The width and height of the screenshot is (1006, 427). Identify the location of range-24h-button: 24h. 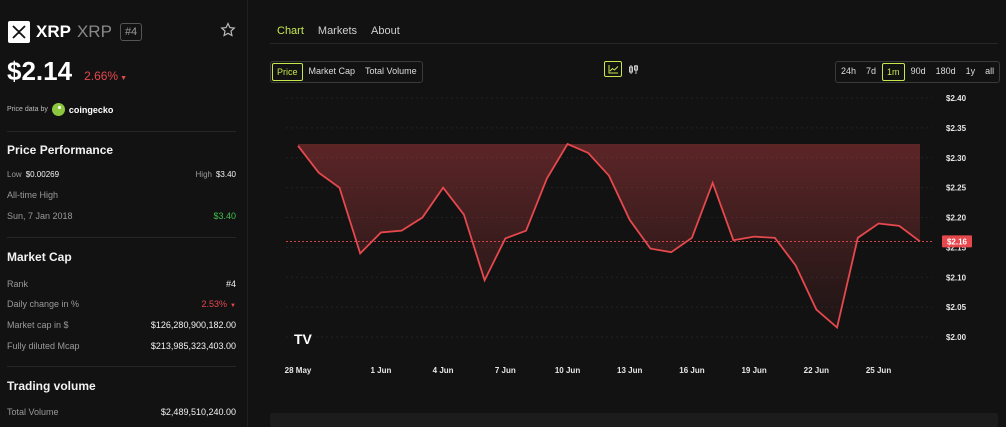
(848, 72).